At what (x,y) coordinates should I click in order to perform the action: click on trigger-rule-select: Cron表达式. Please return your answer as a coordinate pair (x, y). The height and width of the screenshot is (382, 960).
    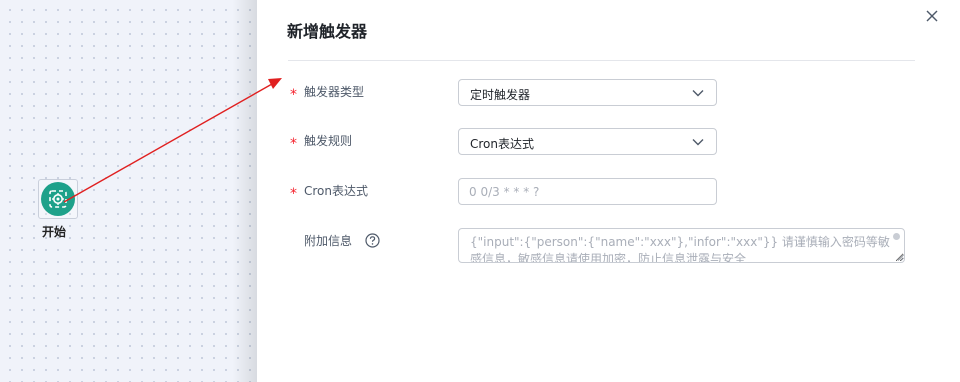
    Looking at the image, I should click on (587, 141).